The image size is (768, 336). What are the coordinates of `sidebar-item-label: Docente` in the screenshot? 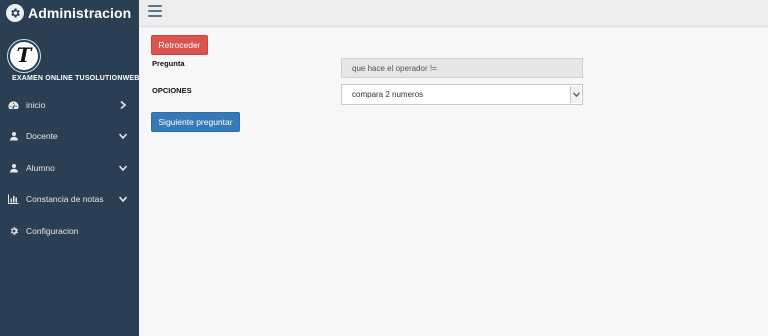 It's located at (42, 136).